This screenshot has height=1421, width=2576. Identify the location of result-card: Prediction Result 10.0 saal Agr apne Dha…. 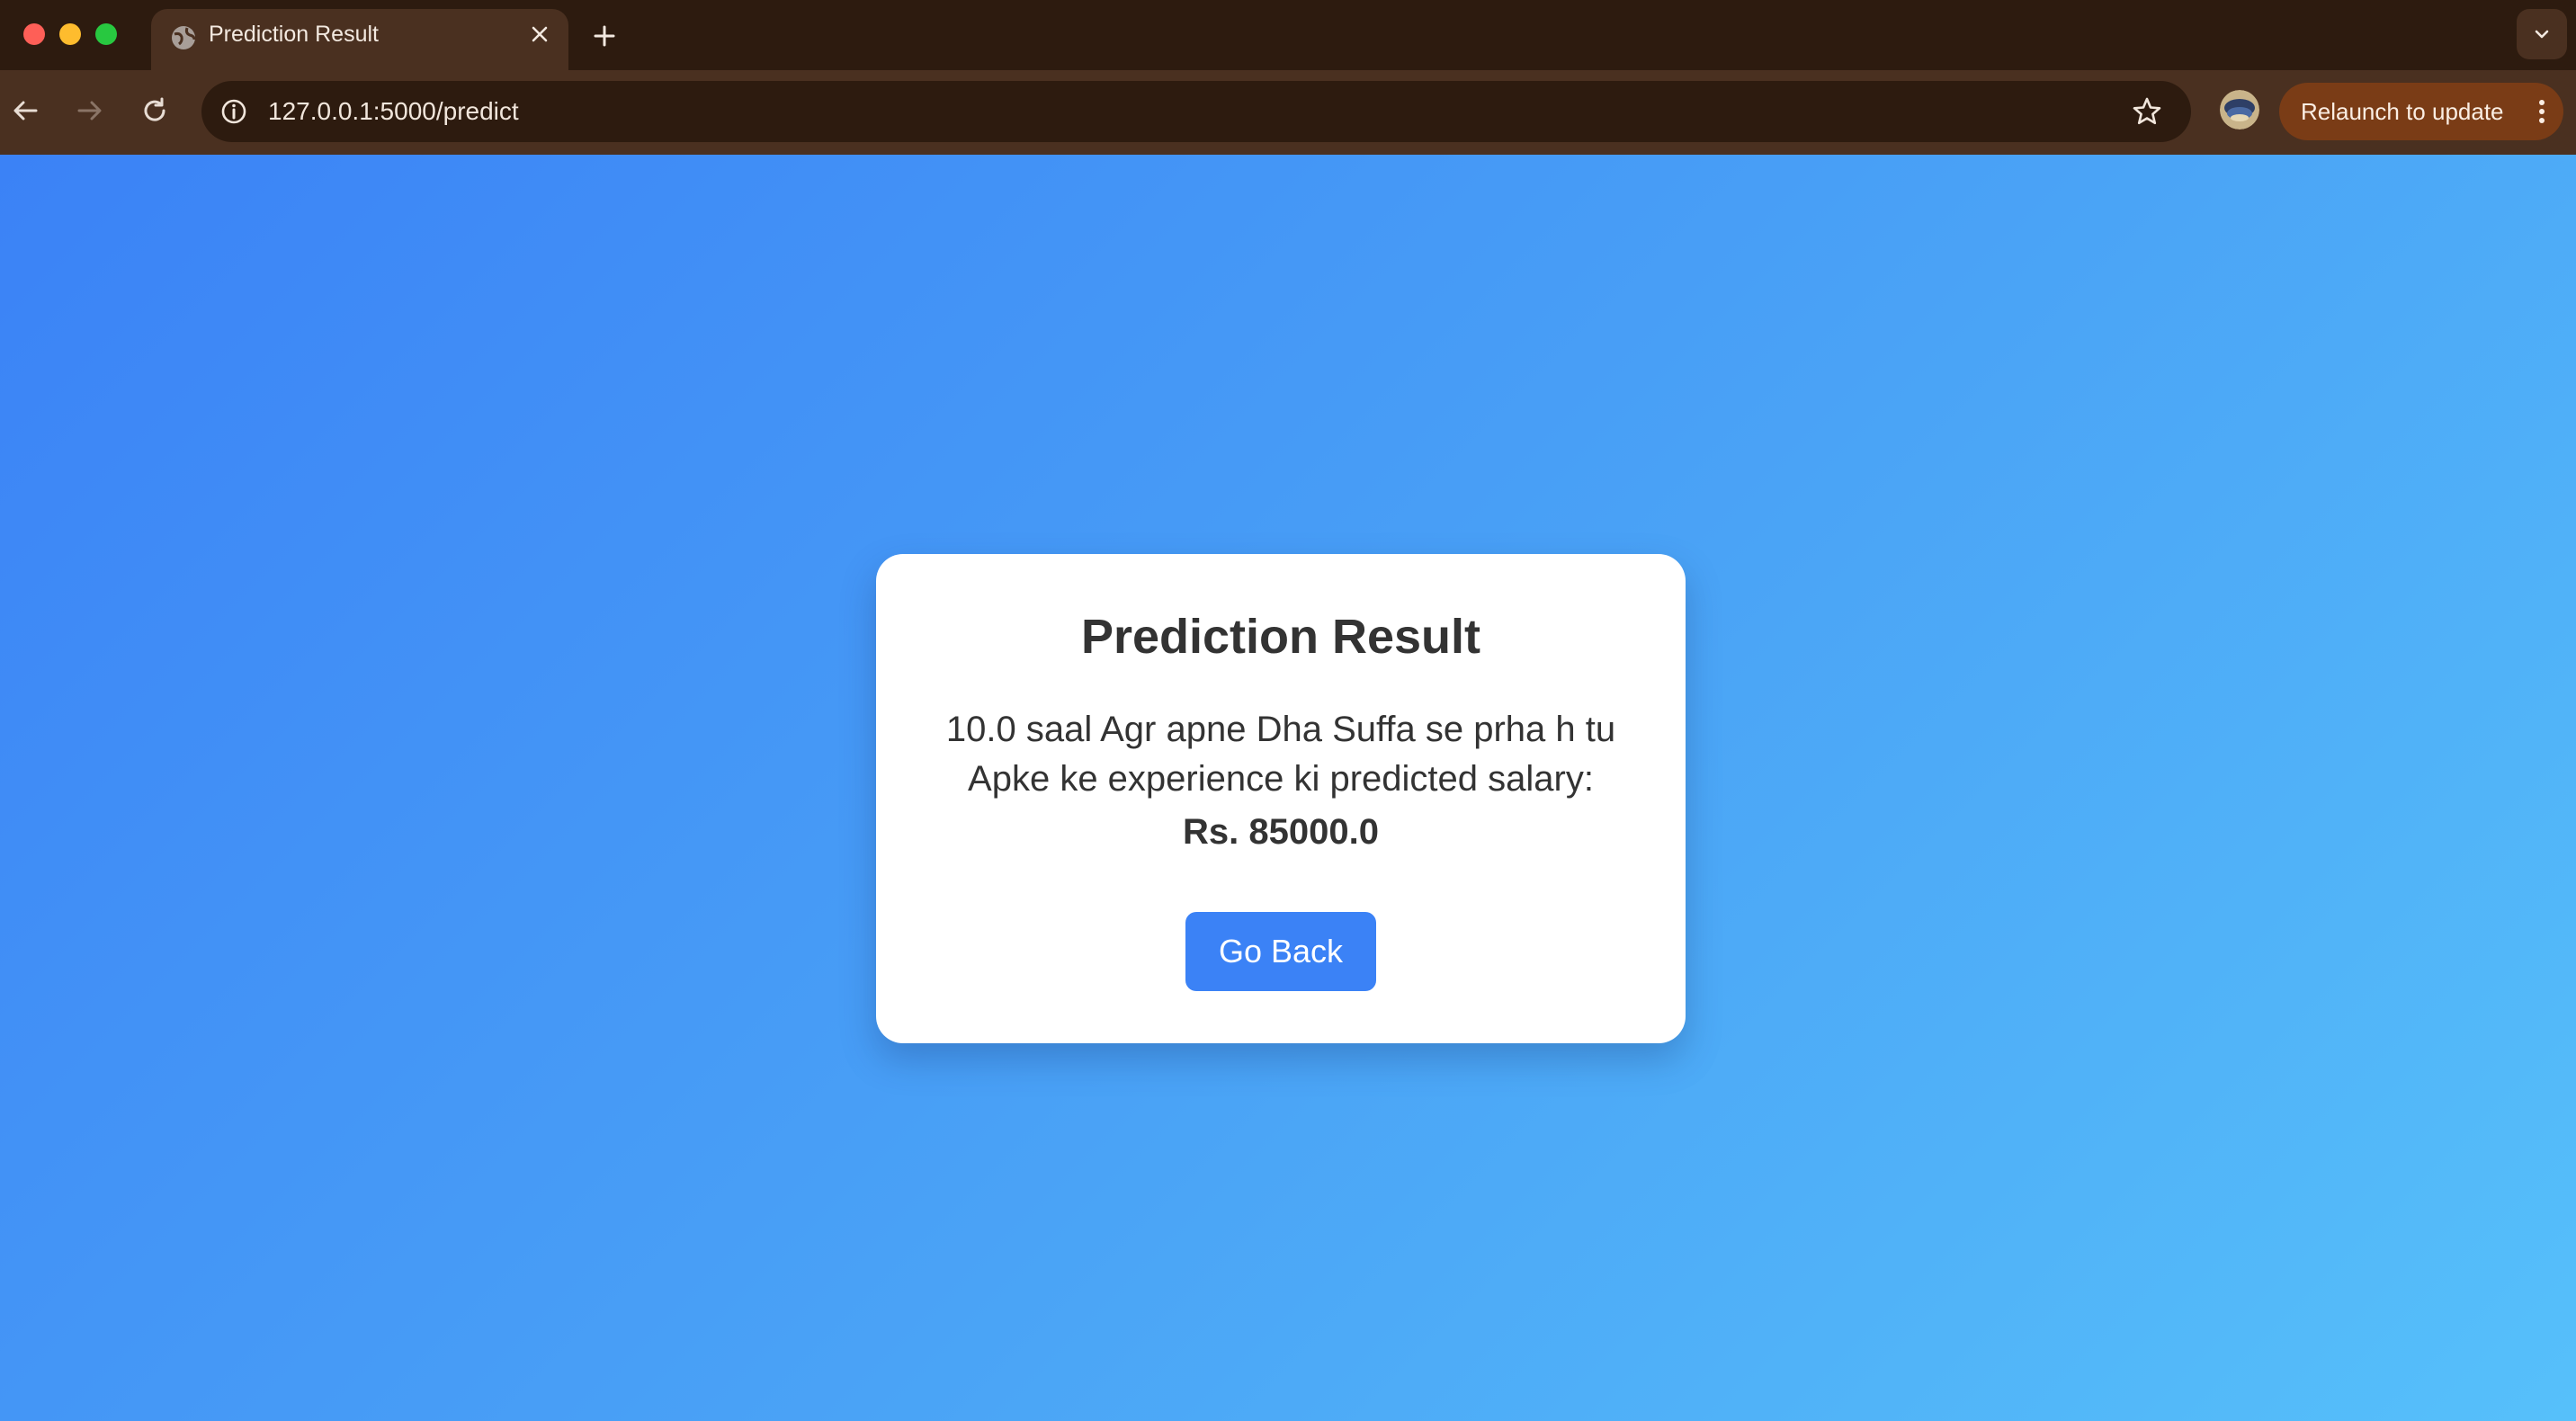
(1281, 799).